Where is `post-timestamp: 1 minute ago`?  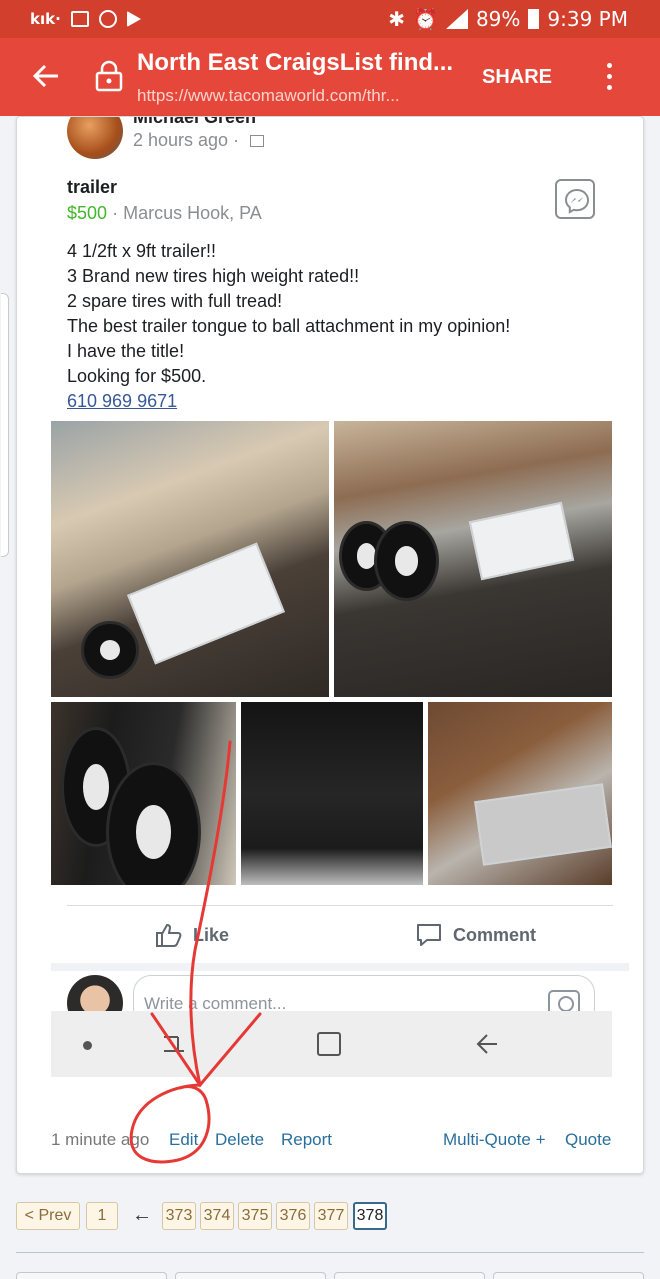
post-timestamp: 1 minute ago is located at coordinates (100, 1140).